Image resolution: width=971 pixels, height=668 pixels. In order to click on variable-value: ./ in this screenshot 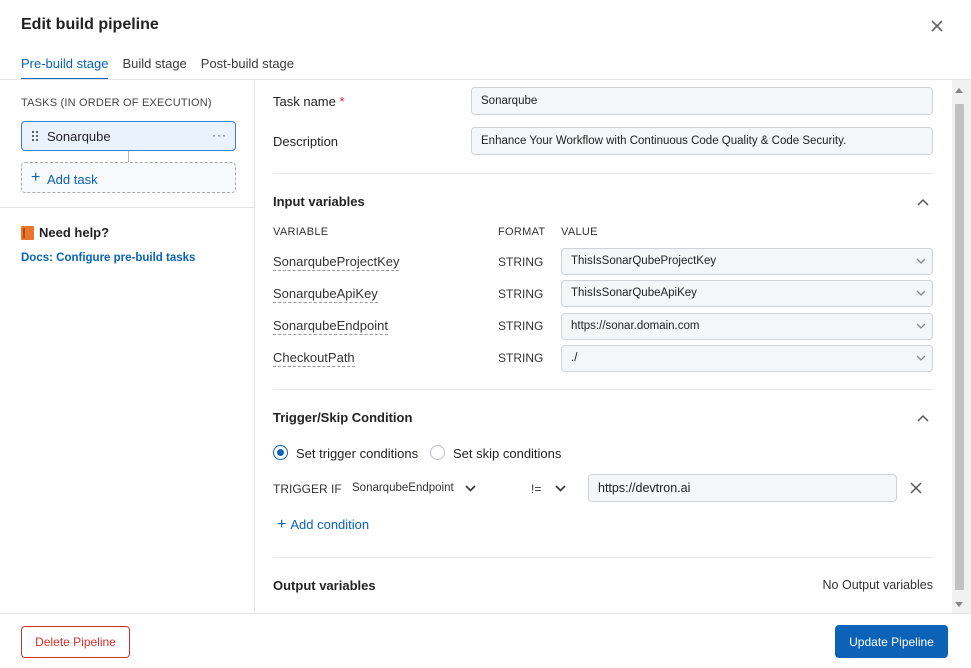, I will do `click(574, 358)`.